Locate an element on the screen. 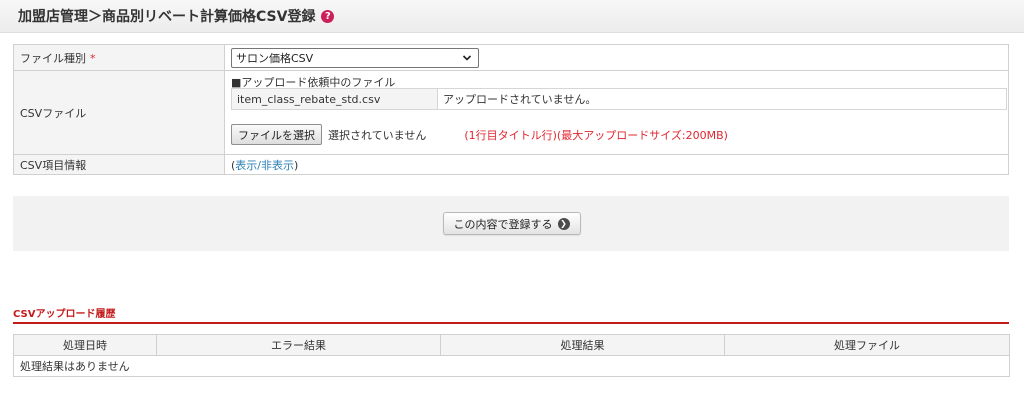  column-header: 処理日時 is located at coordinates (85, 345).